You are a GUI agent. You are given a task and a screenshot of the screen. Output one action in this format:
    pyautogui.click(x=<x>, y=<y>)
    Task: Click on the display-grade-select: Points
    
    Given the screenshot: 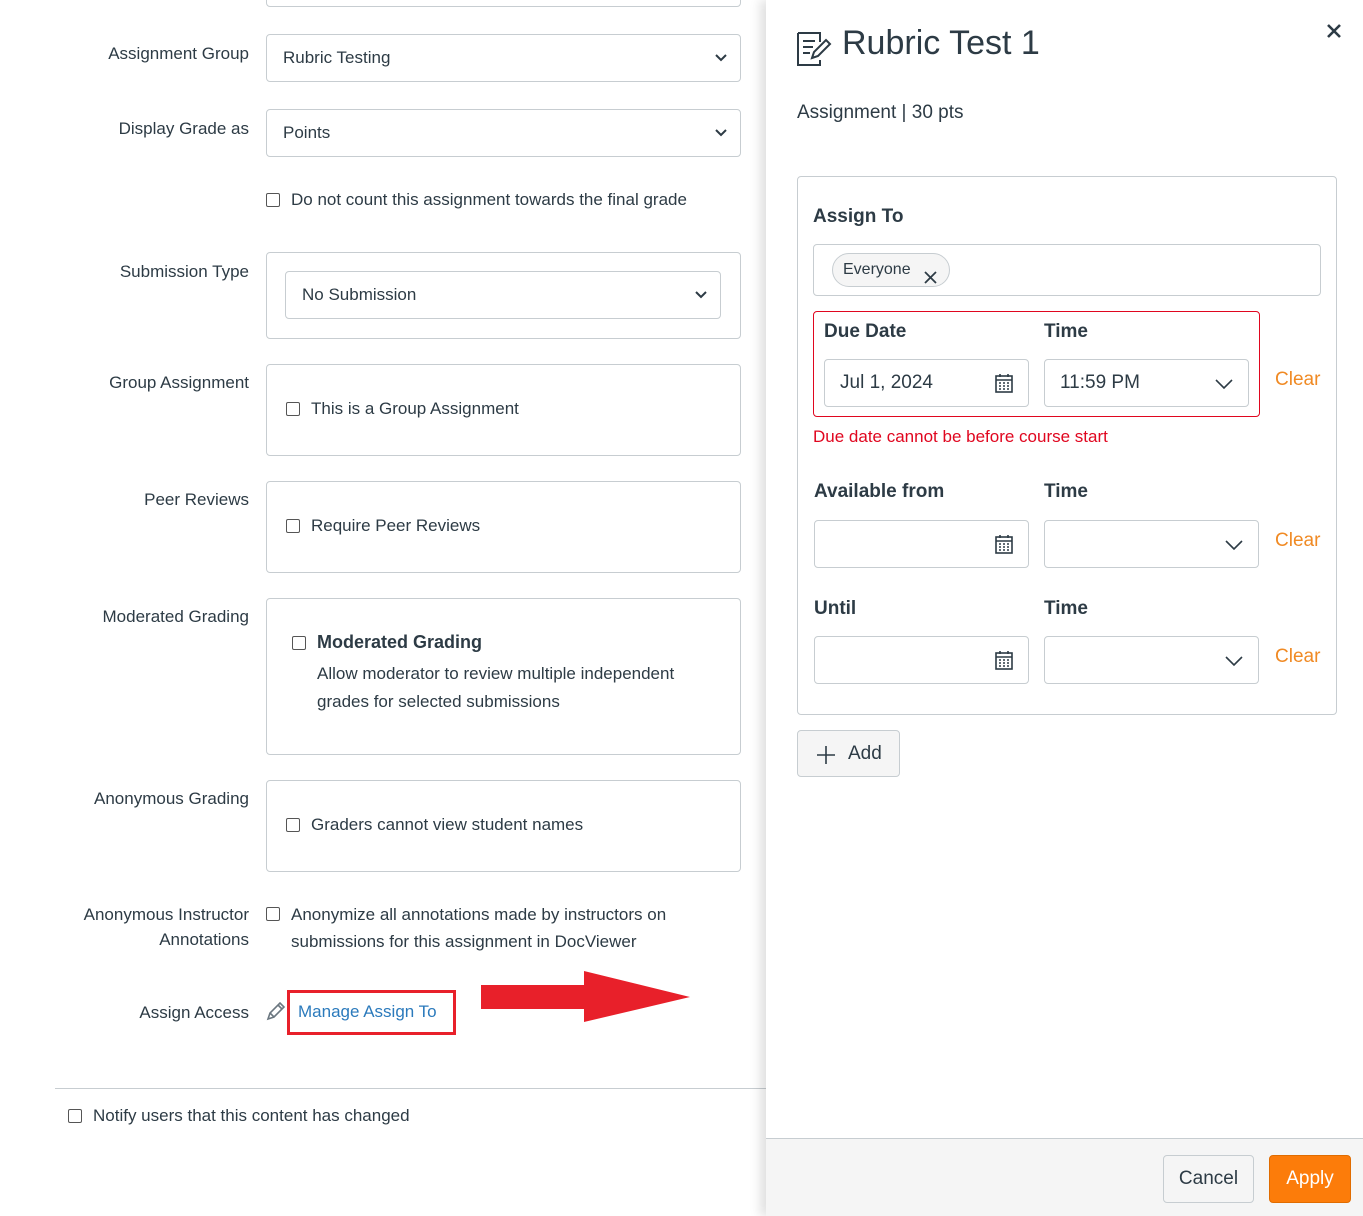 What is the action you would take?
    pyautogui.click(x=503, y=133)
    